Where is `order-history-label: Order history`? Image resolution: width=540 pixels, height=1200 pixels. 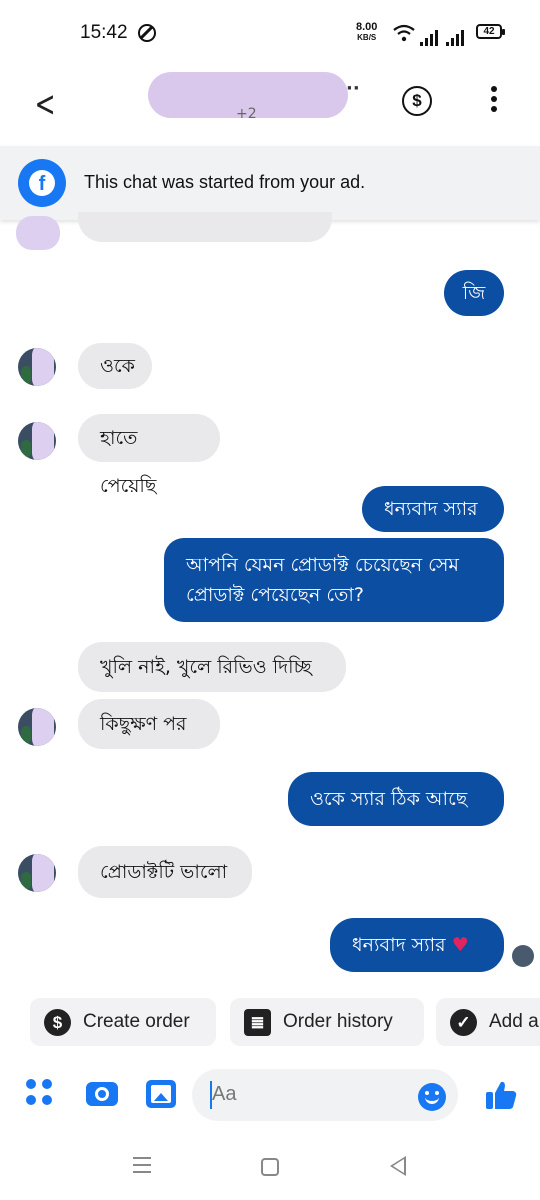
order-history-label: Order history is located at coordinates (338, 1021).